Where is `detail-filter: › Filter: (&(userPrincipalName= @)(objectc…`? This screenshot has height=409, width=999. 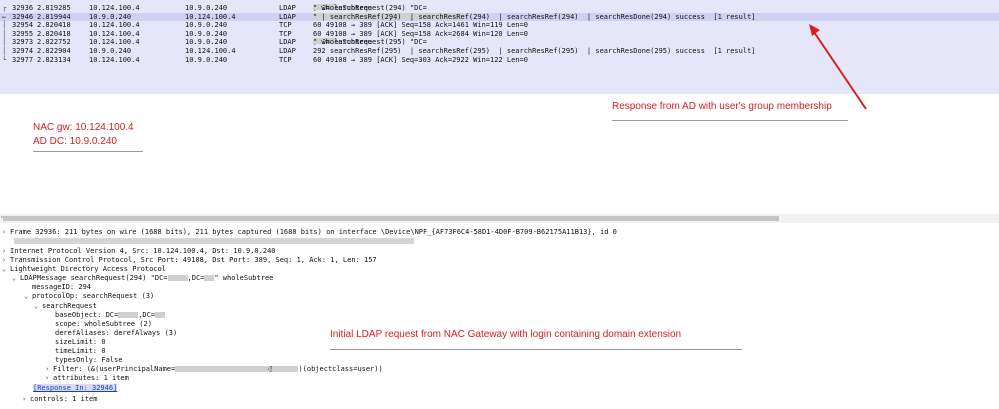
detail-filter: › Filter: (&(userPrincipalName= @)(objectc… is located at coordinates (214, 369).